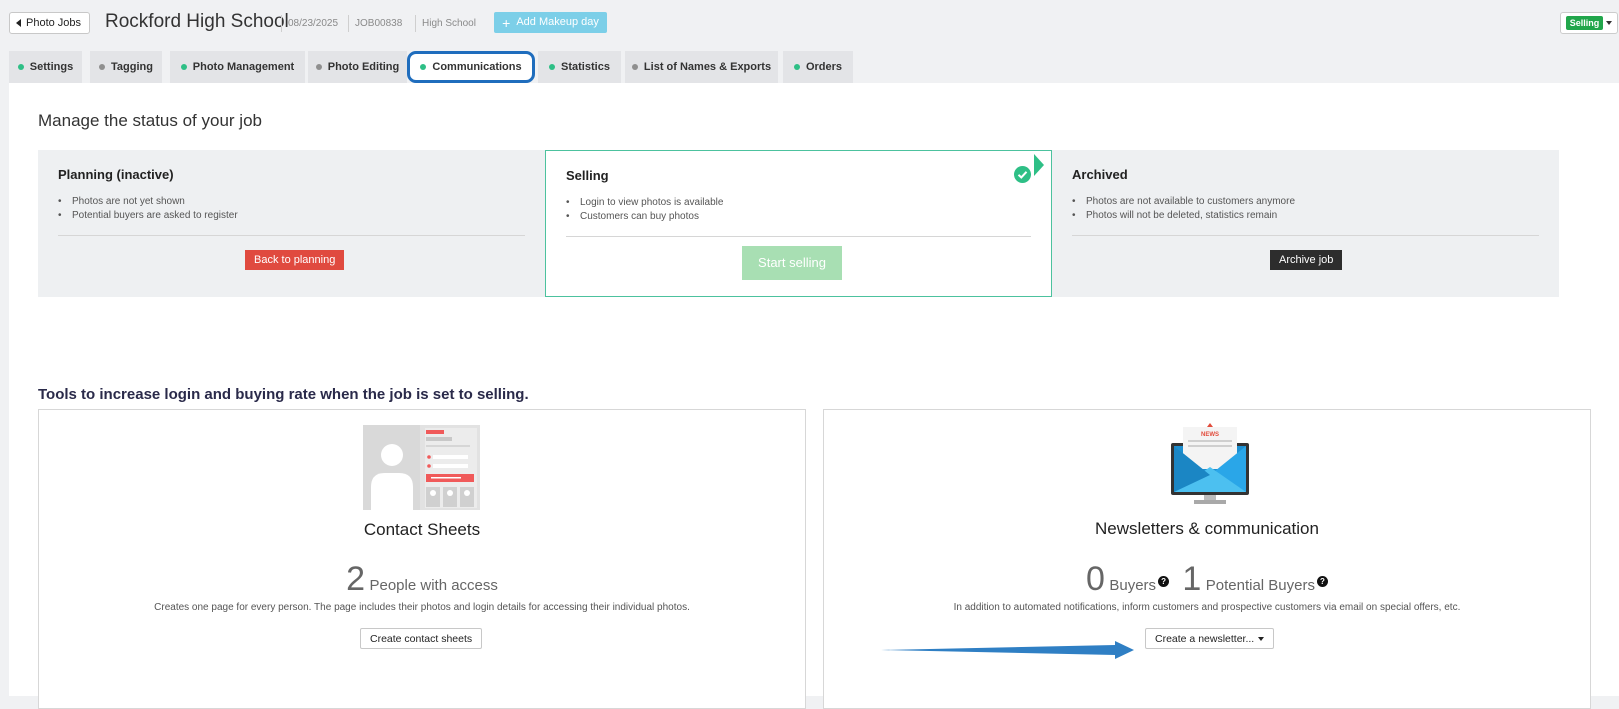  I want to click on check-circle-icon, so click(1022, 174).